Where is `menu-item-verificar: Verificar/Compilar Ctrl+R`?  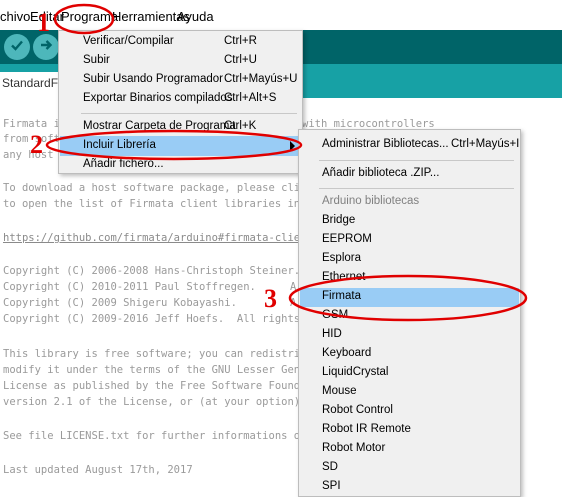
menu-item-verificar: Verificar/Compilar Ctrl+R is located at coordinates (180, 42).